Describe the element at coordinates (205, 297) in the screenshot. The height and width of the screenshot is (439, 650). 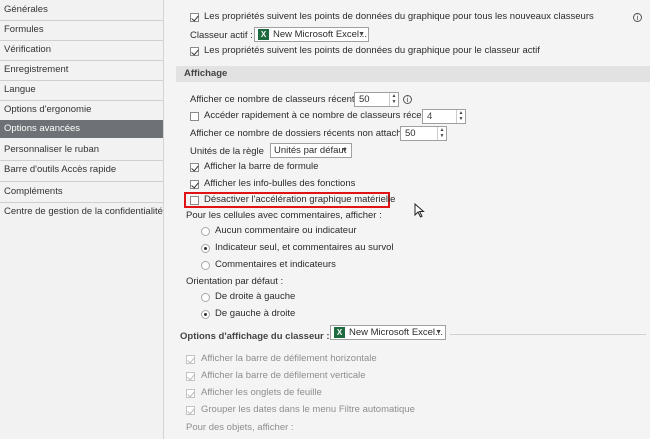
I see `orientation-rtl-radio` at that location.